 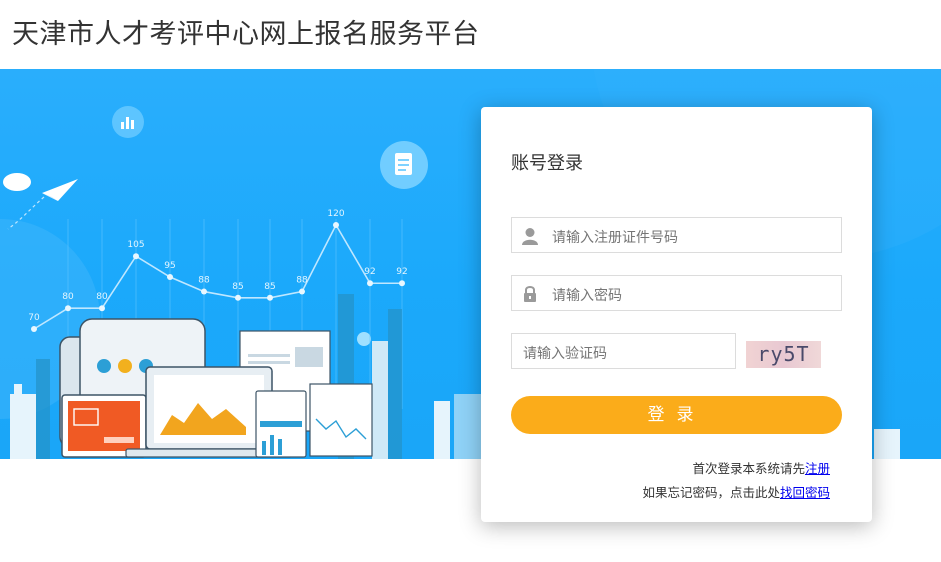 What do you see at coordinates (169, 266) in the screenshot?
I see `data-label: 95` at bounding box center [169, 266].